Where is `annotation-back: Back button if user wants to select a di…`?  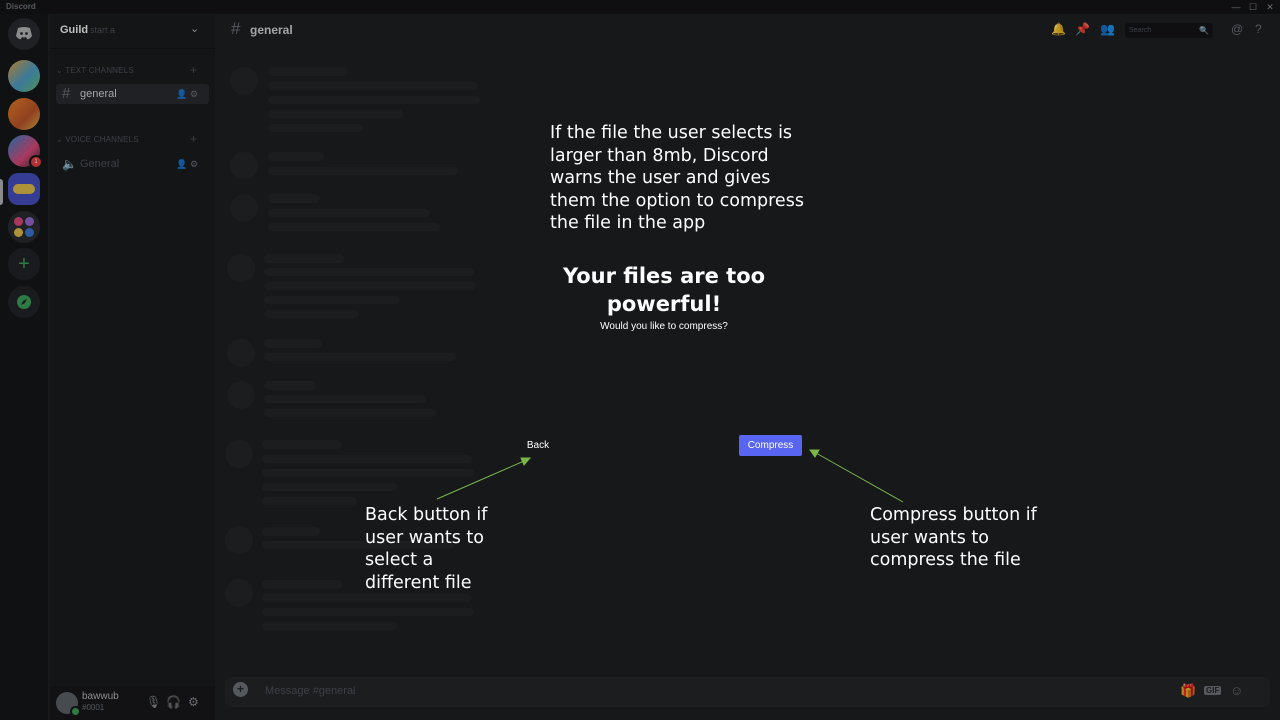 annotation-back: Back button if user wants to select a di… is located at coordinates (426, 549).